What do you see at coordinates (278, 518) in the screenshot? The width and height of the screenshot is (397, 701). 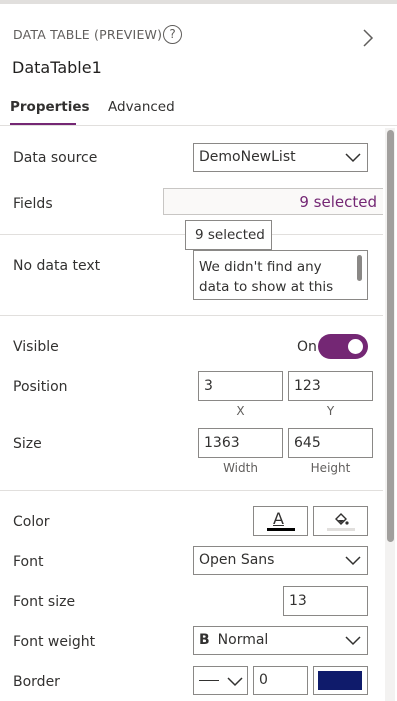 I see `font-color-icon: A` at bounding box center [278, 518].